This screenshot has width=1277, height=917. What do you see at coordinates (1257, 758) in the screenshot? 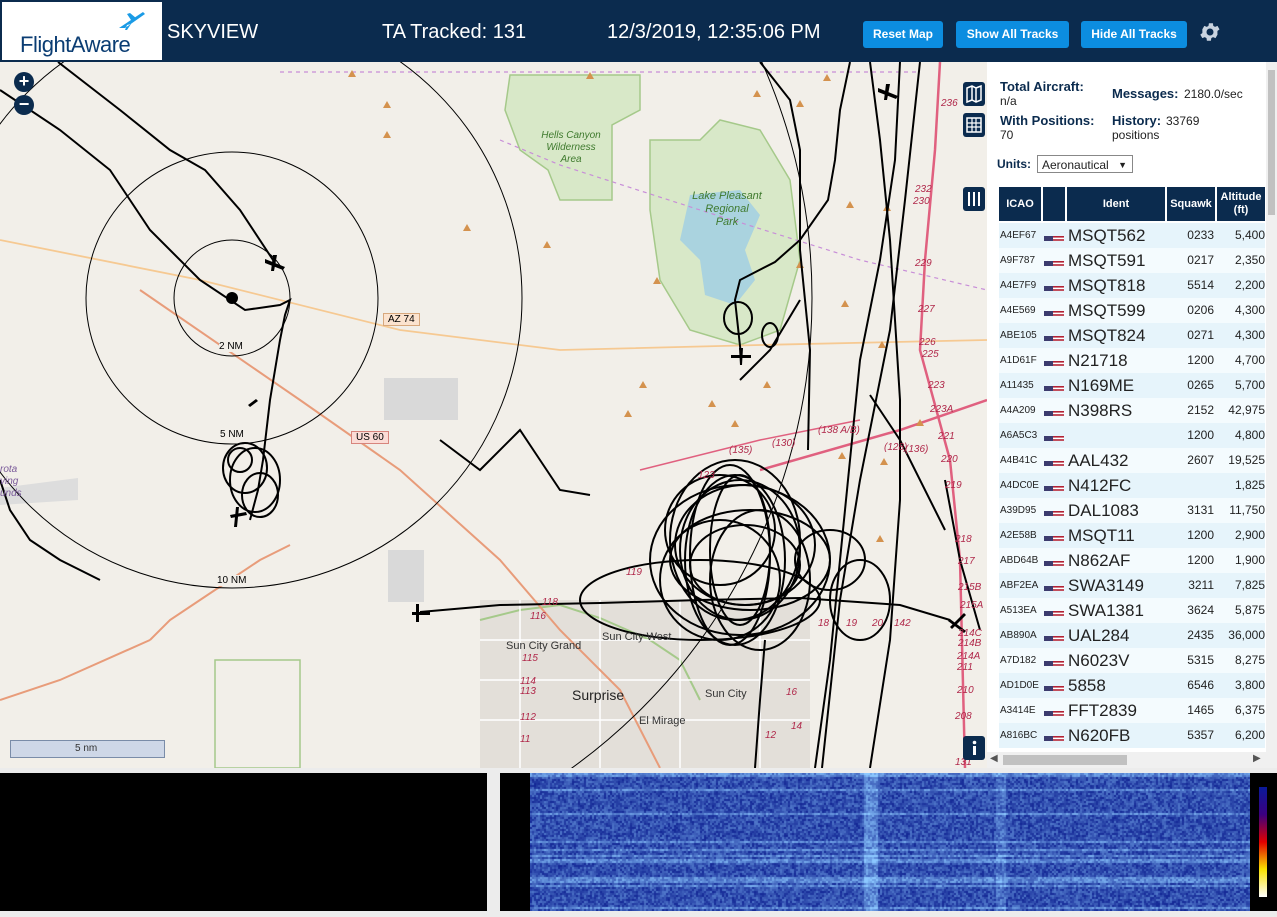
I see `scroll-right-icon: ▶` at bounding box center [1257, 758].